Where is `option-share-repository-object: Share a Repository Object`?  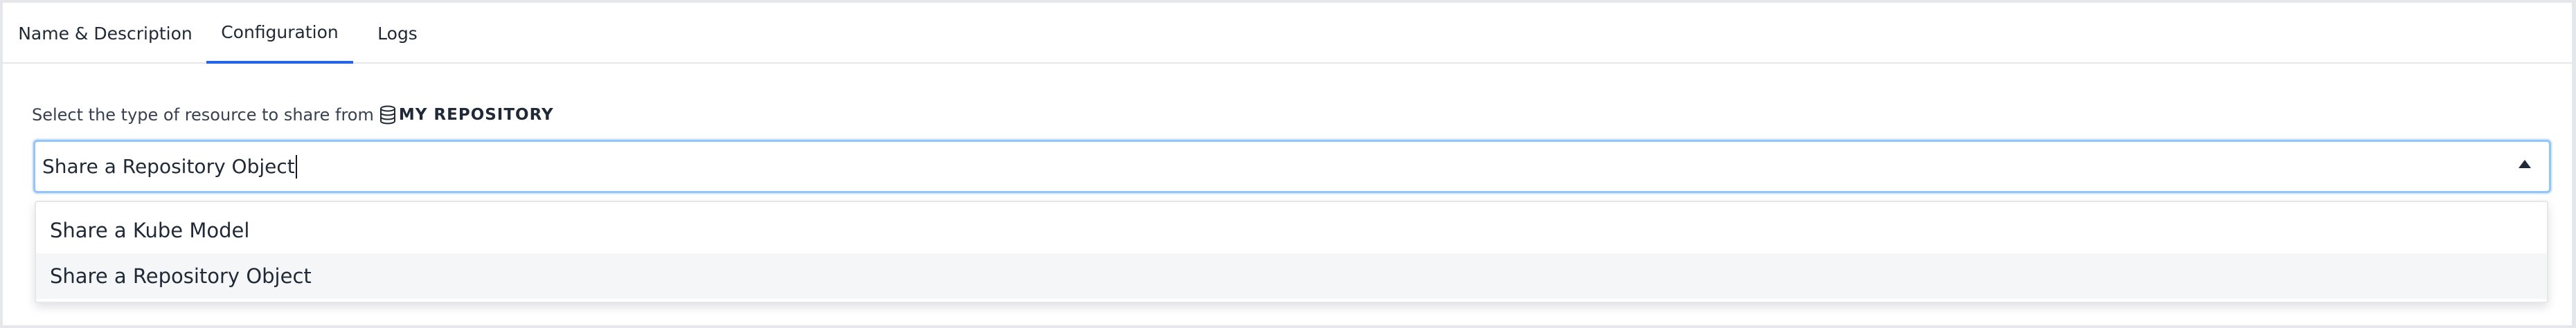 option-share-repository-object: Share a Repository Object is located at coordinates (1291, 276).